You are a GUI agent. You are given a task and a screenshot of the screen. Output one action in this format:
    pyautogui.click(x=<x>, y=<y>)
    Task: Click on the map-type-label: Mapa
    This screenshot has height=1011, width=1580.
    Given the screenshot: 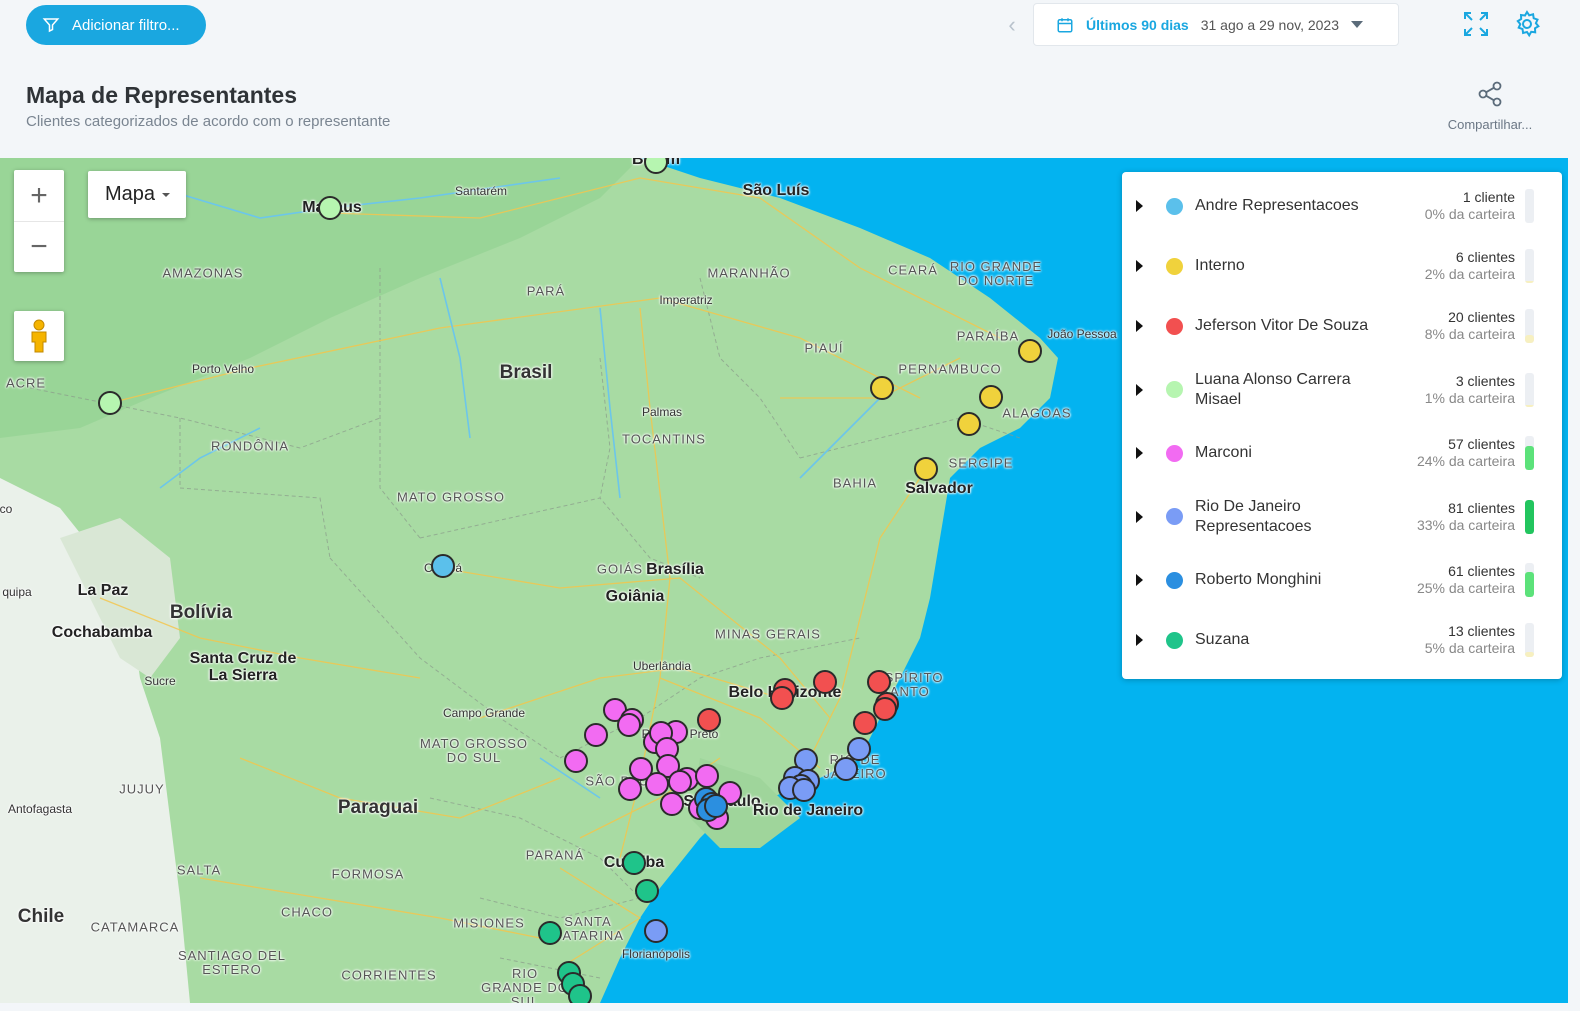 What is the action you would take?
    pyautogui.click(x=130, y=194)
    